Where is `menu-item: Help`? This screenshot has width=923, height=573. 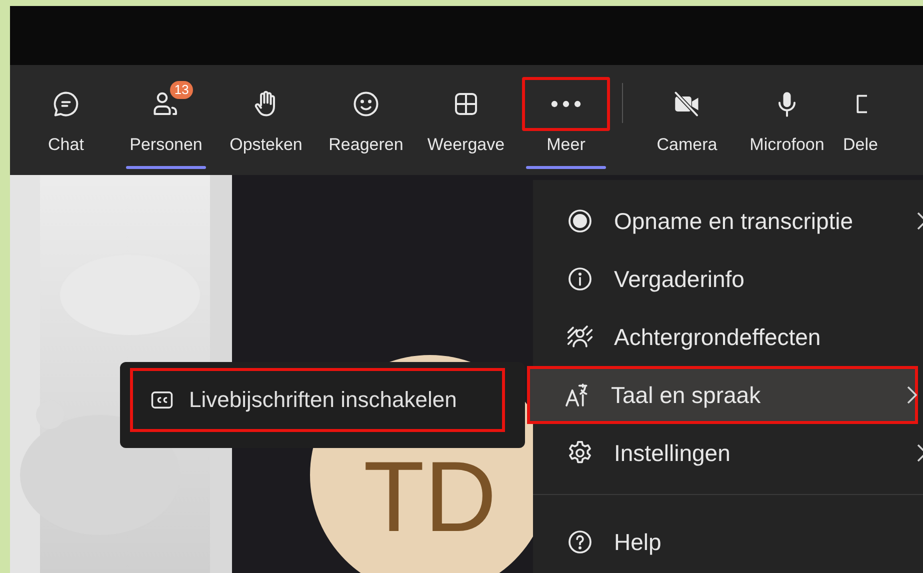 menu-item: Help is located at coordinates (728, 542).